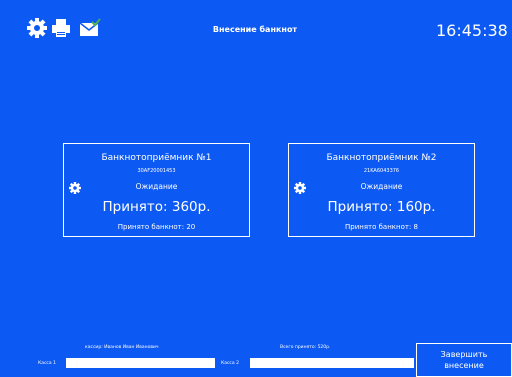  I want to click on page-title: Внесение банкнот, so click(255, 29).